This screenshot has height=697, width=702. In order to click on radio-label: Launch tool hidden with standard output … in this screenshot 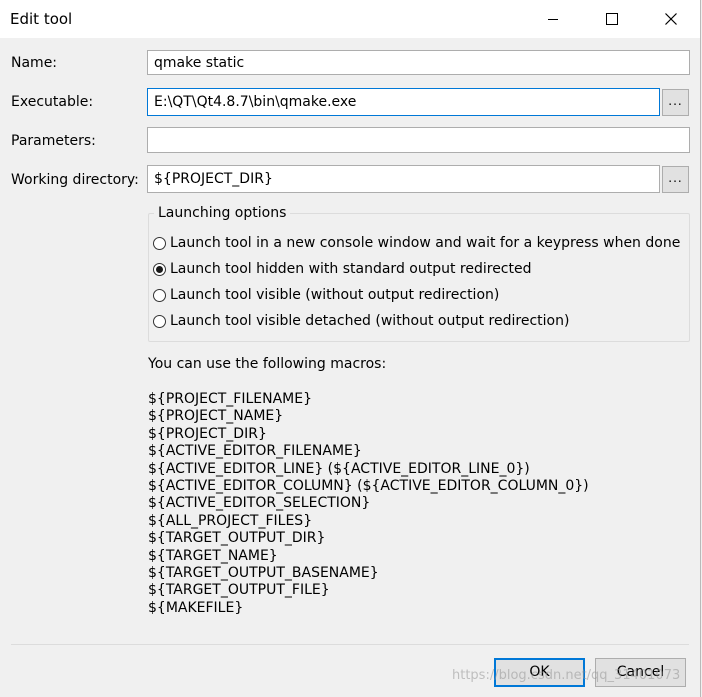, I will do `click(351, 269)`.